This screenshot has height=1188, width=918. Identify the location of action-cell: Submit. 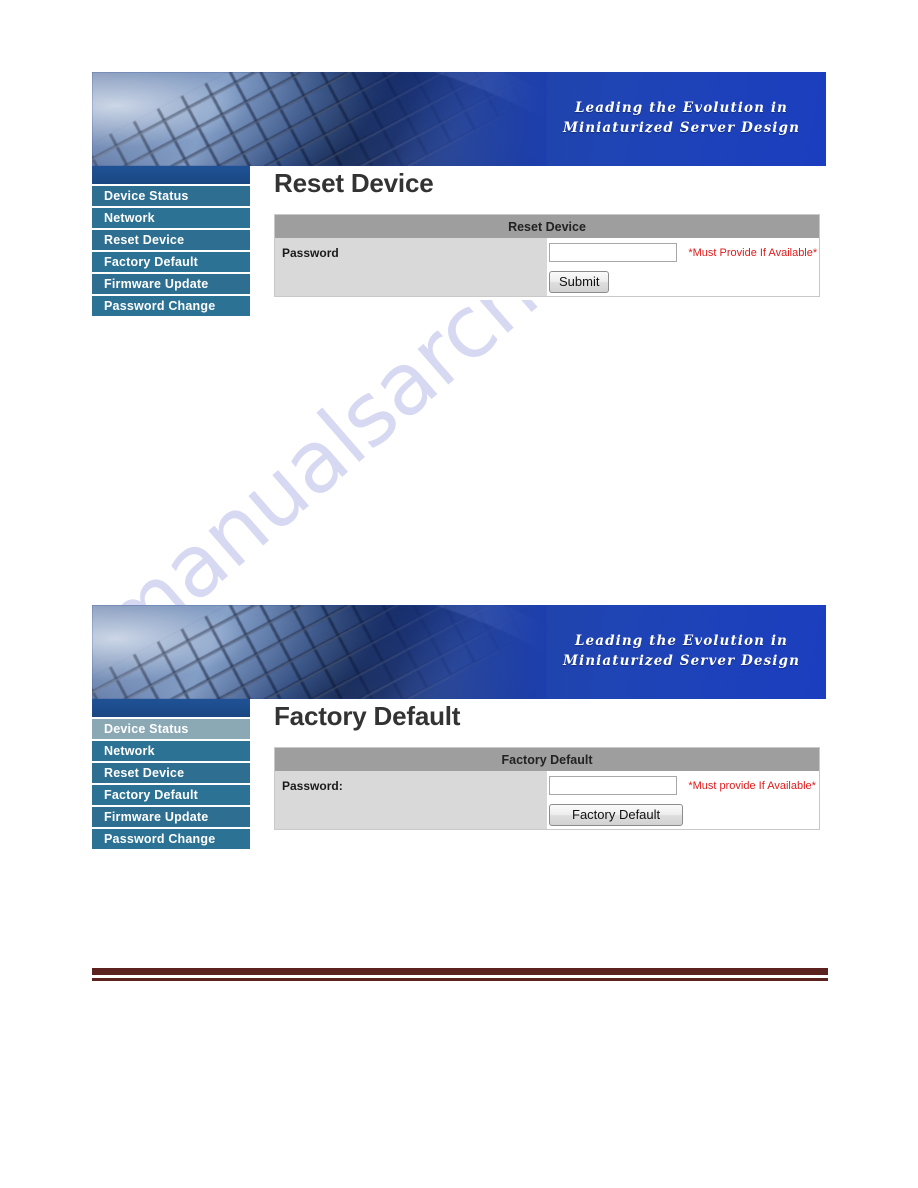
(683, 282).